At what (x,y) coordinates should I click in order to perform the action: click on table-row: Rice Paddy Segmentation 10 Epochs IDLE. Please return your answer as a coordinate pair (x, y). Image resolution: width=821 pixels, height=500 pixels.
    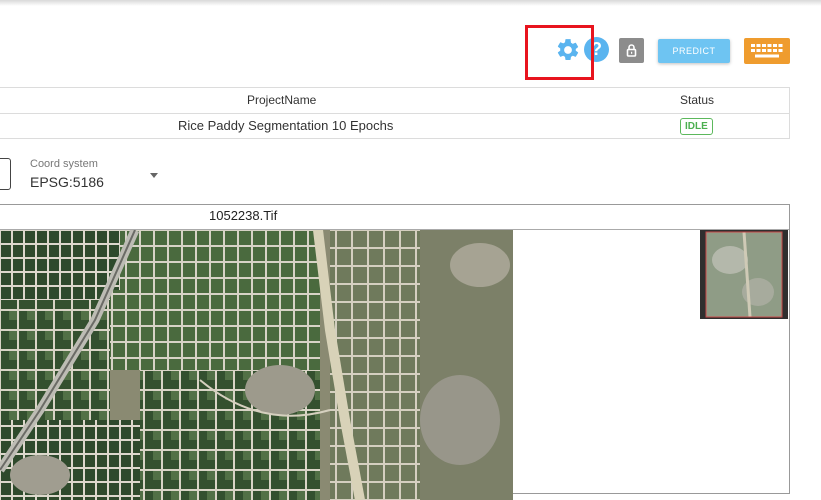
    Looking at the image, I should click on (394, 126).